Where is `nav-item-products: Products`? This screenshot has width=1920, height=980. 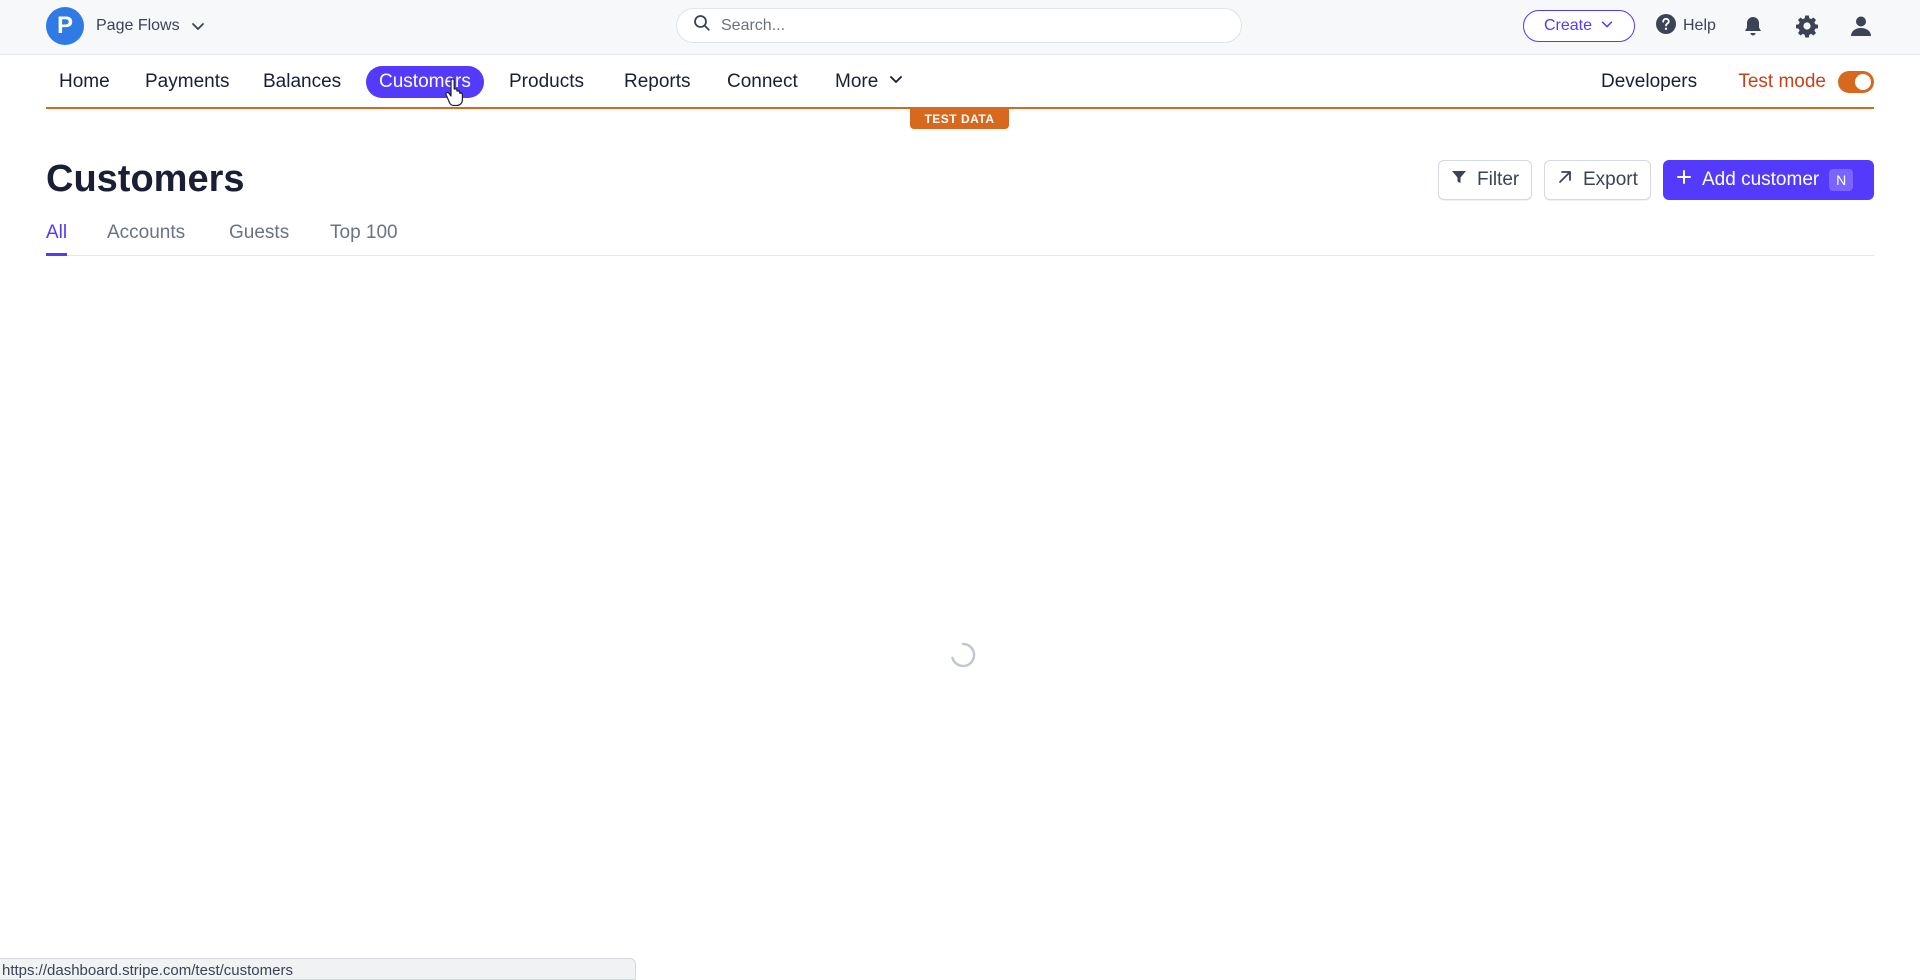
nav-item-products: Products is located at coordinates (546, 82).